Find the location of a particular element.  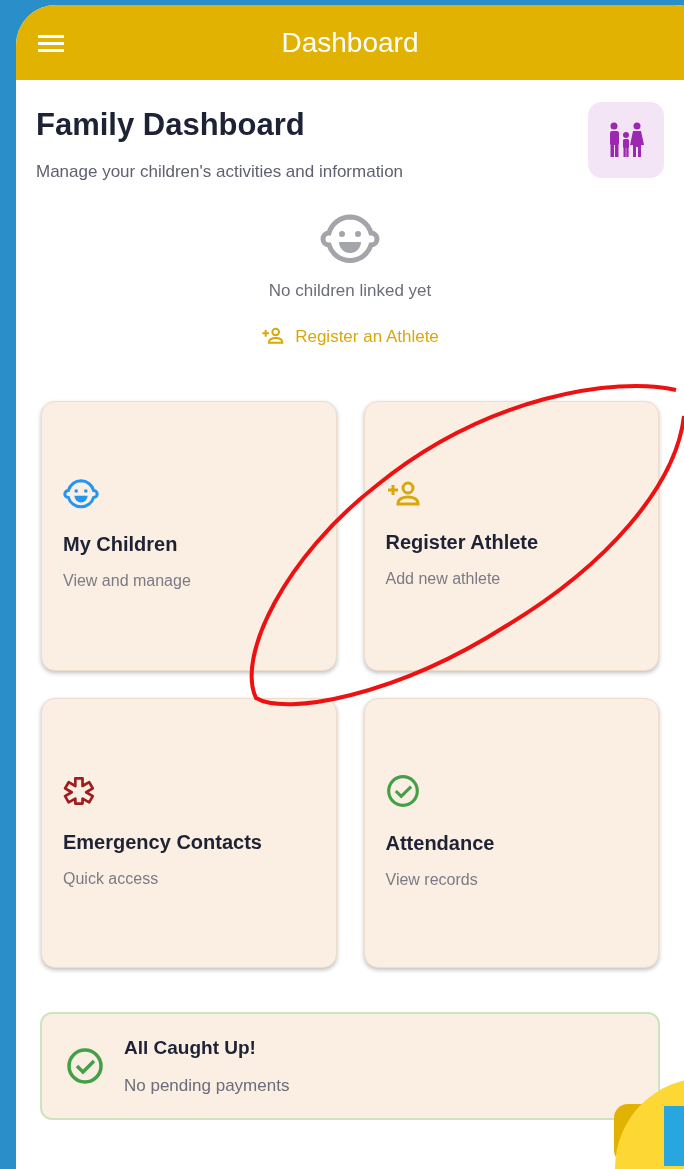

card-title: Emergency Contacts is located at coordinates (163, 842).